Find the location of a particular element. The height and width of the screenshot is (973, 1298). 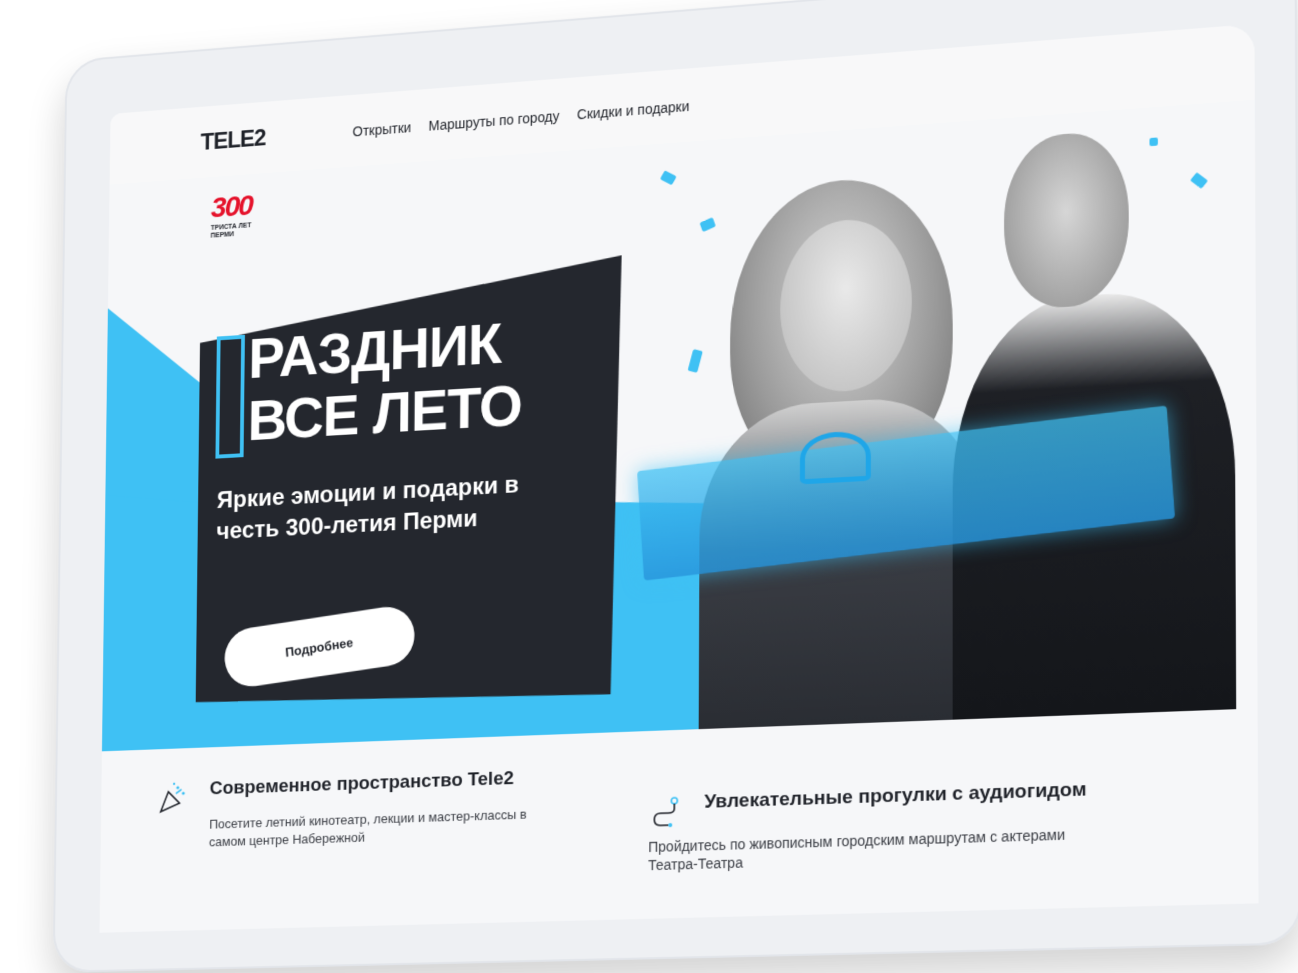

feature-title: Современное пространство Tele2 is located at coordinates (385, 783).